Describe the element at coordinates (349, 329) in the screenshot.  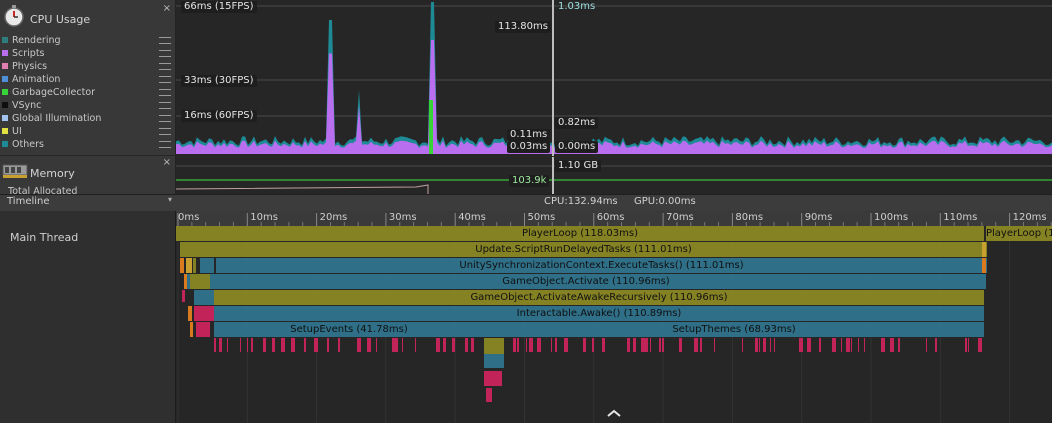
I see `sample-setup-events: SetupEvents (41.78ms)` at that location.